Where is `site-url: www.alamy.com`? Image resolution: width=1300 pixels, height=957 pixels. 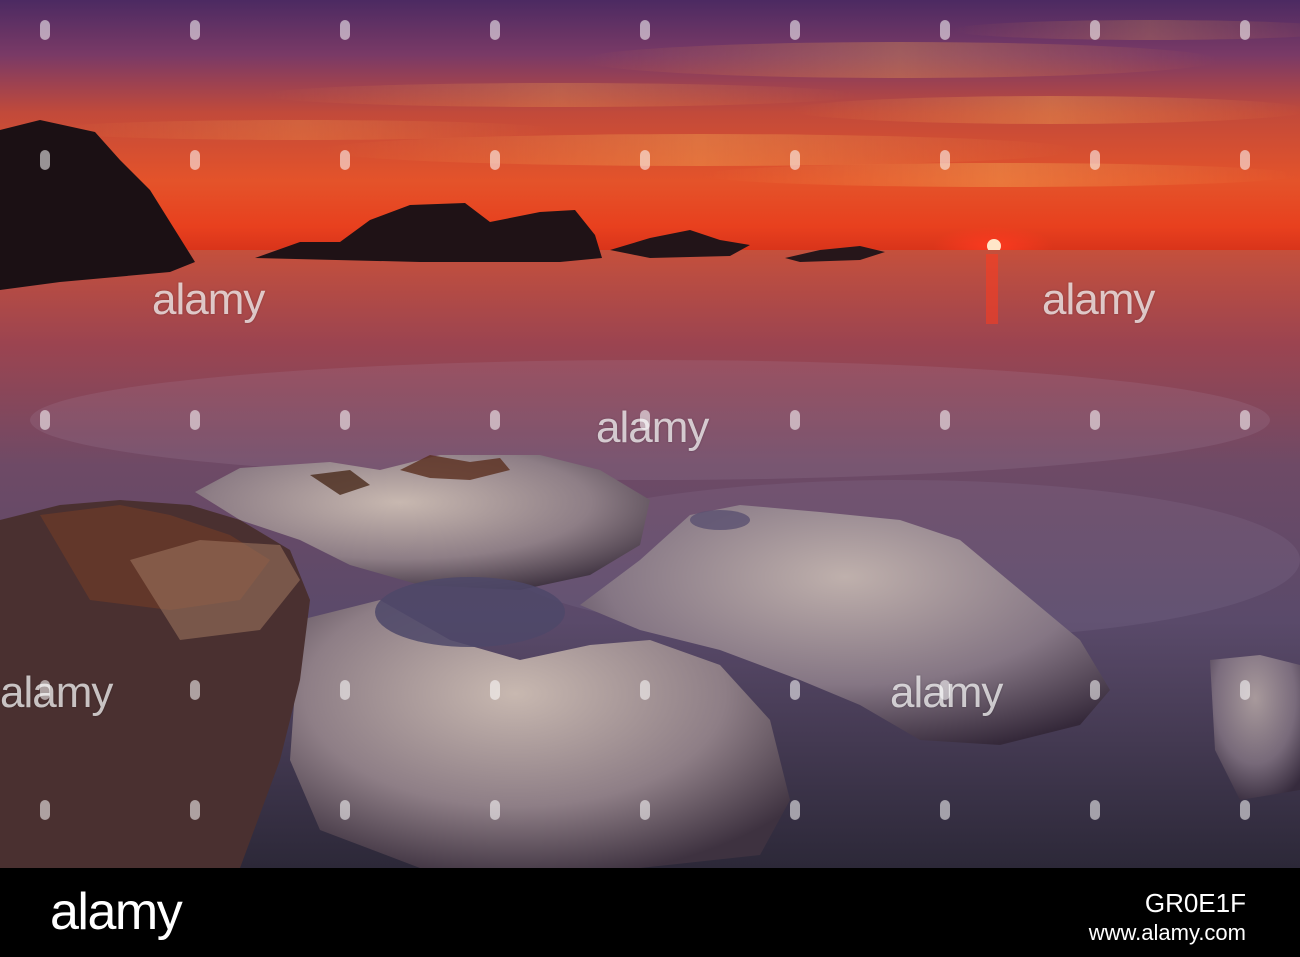
site-url: www.alamy.com is located at coordinates (1167, 932).